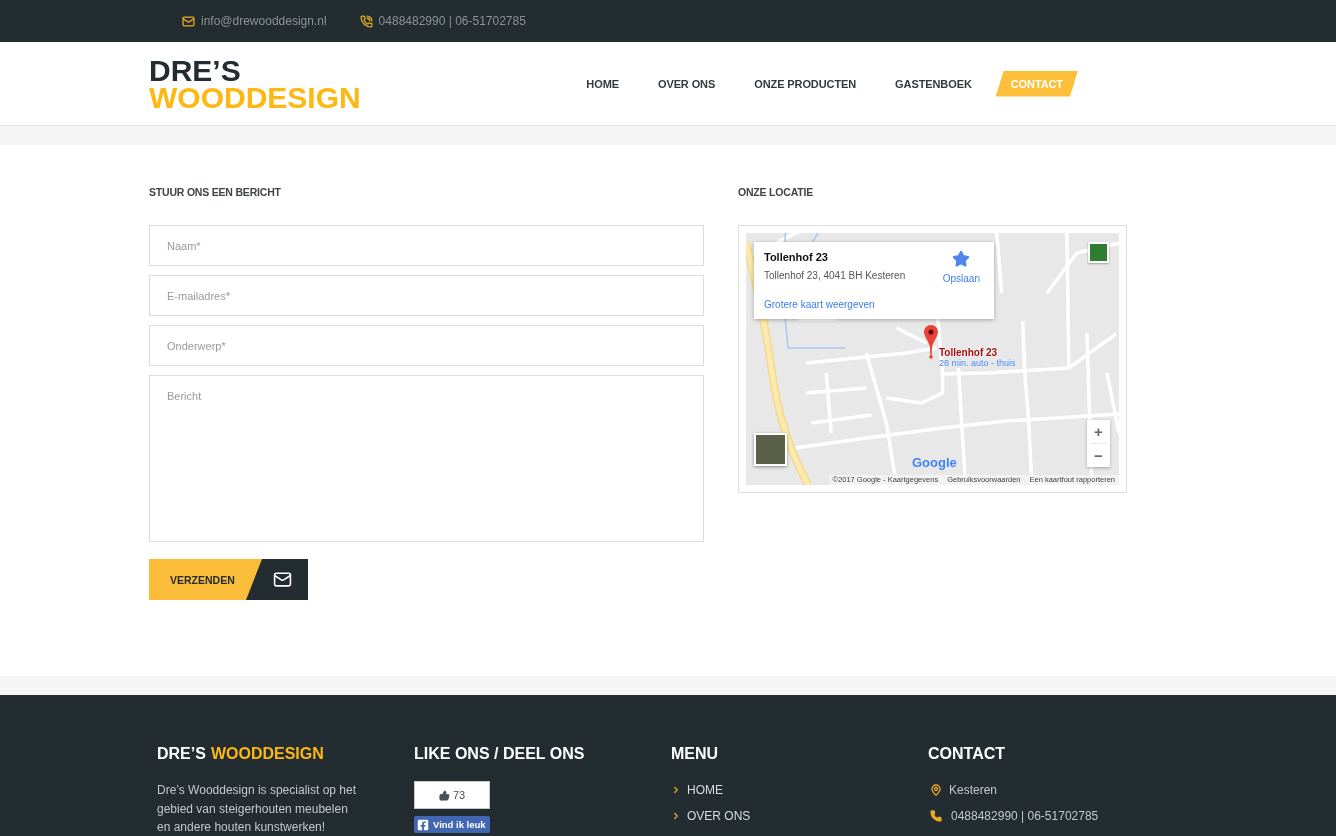 This screenshot has width=1336, height=836. What do you see at coordinates (228, 579) in the screenshot?
I see `submit-button: VERZENDEN` at bounding box center [228, 579].